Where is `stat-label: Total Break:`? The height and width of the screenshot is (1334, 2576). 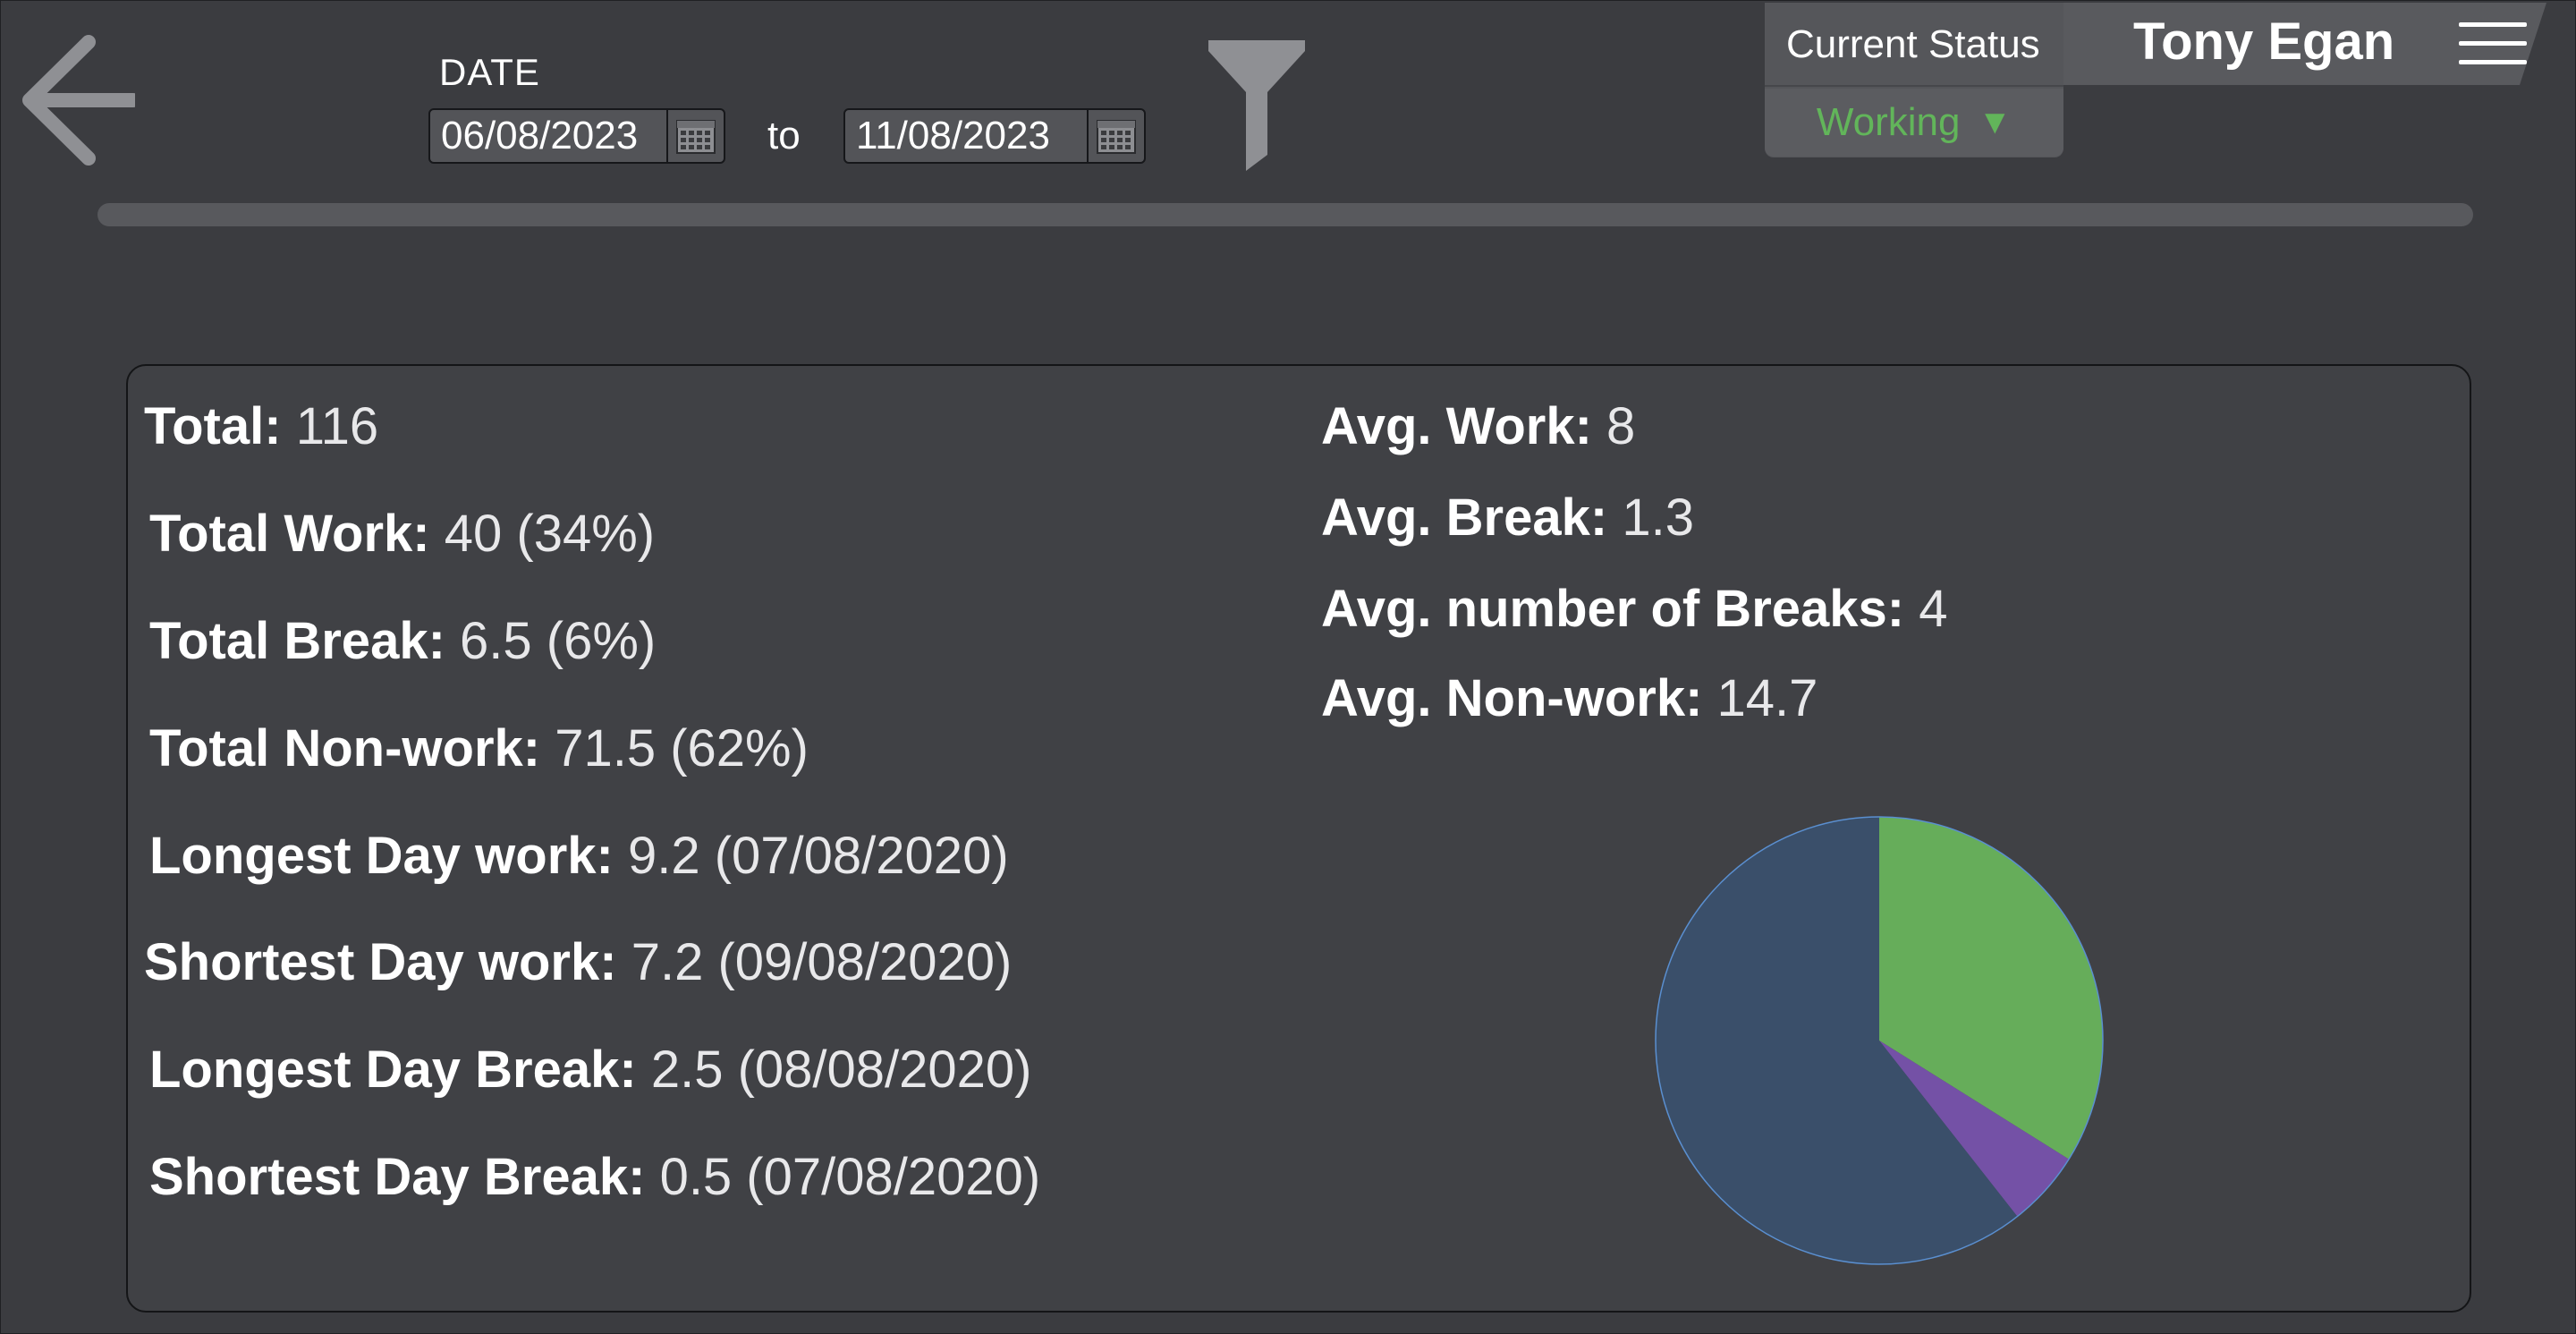 stat-label: Total Break: is located at coordinates (297, 641).